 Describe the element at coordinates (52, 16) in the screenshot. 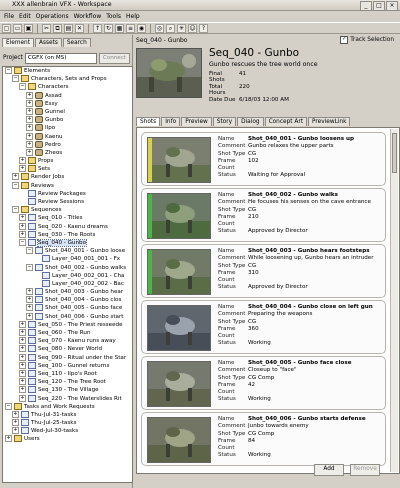

I see `menu-operations: Operations` at that location.